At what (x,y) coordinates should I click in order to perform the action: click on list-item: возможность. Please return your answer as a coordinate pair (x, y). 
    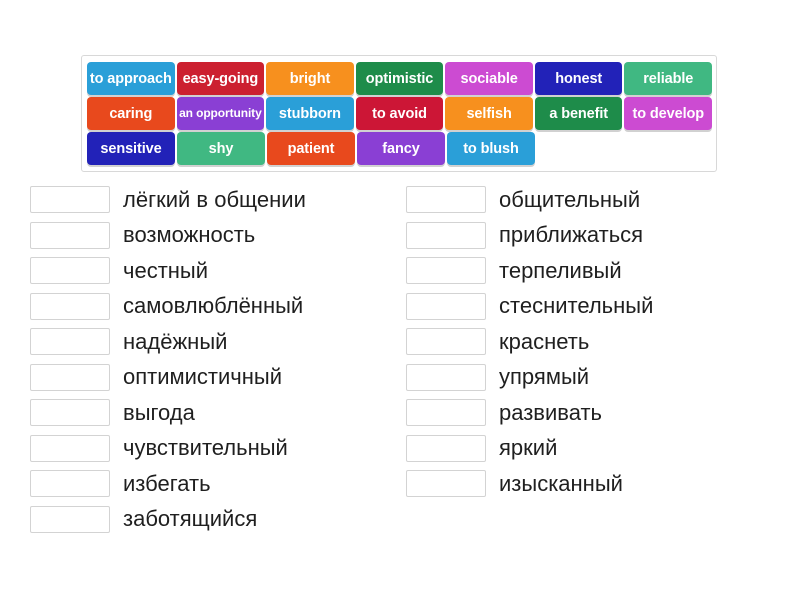
    Looking at the image, I should click on (168, 236).